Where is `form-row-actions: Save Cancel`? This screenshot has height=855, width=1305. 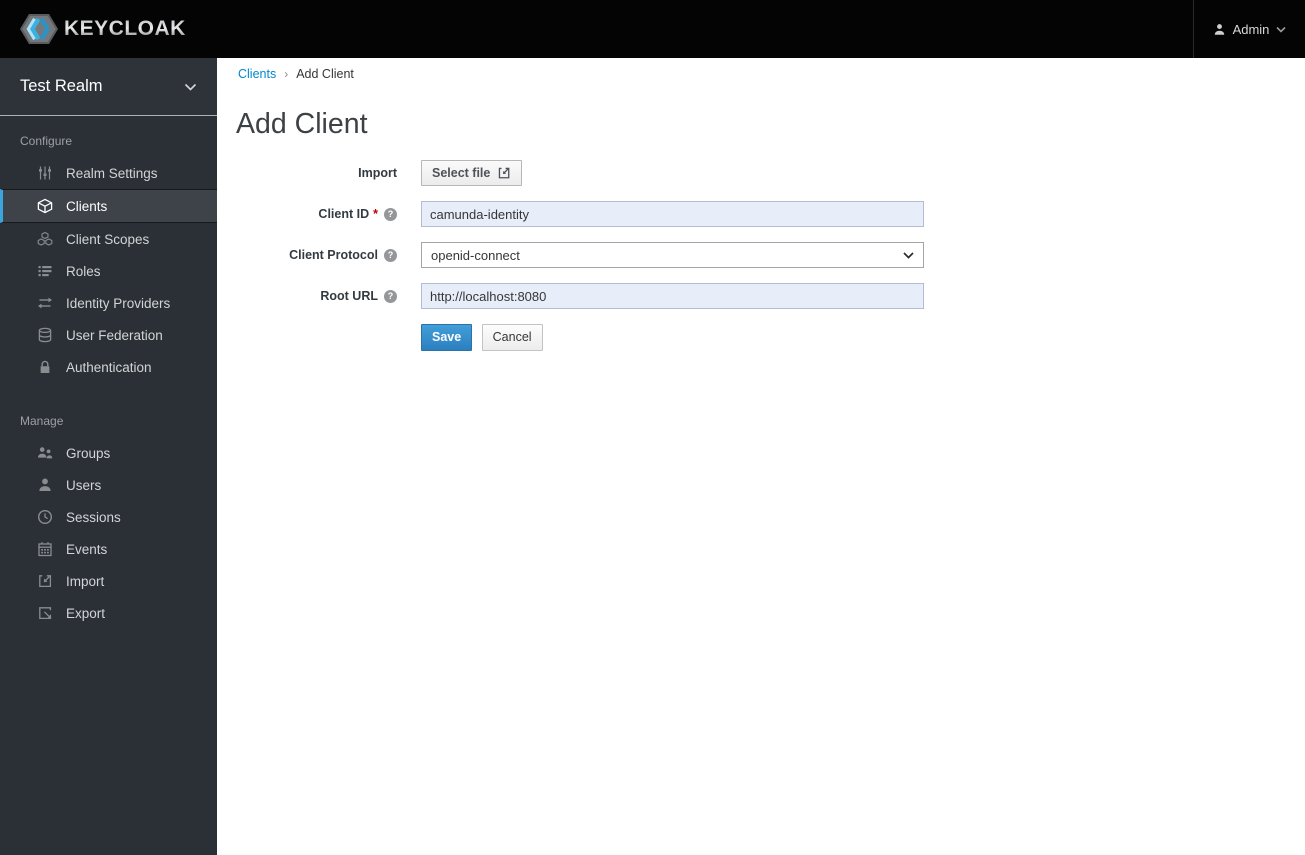 form-row-actions: Save Cancel is located at coordinates (581, 337).